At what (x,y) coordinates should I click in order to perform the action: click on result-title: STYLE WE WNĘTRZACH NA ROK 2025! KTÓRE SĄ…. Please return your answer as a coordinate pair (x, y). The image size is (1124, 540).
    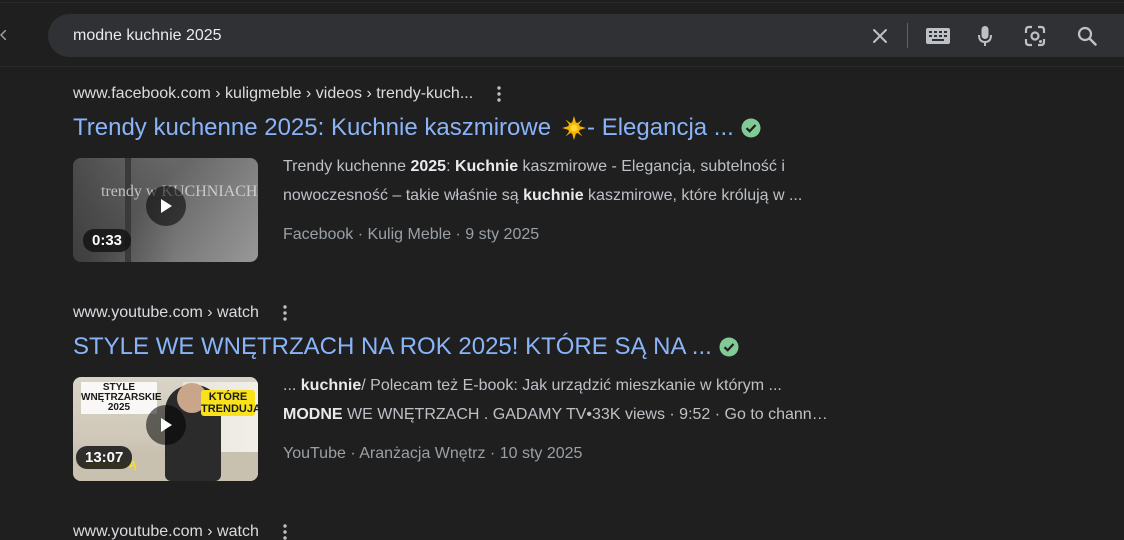
    Looking at the image, I should click on (392, 347).